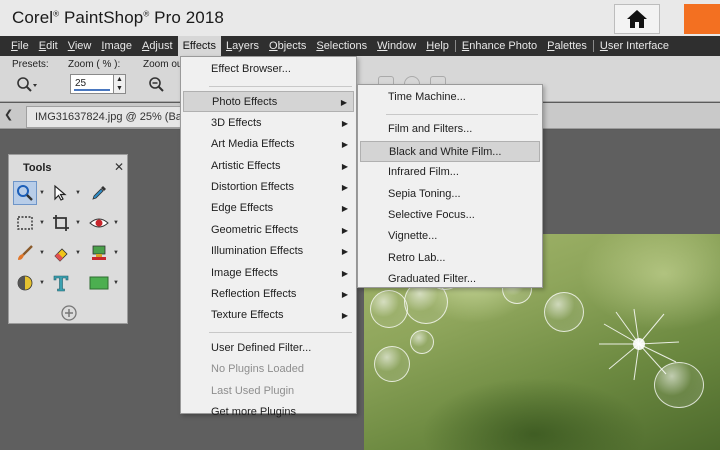 Image resolution: width=720 pixels, height=450 pixels. Describe the element at coordinates (163, 64) in the screenshot. I see `zoom-out-label: Zoom ou` at that location.